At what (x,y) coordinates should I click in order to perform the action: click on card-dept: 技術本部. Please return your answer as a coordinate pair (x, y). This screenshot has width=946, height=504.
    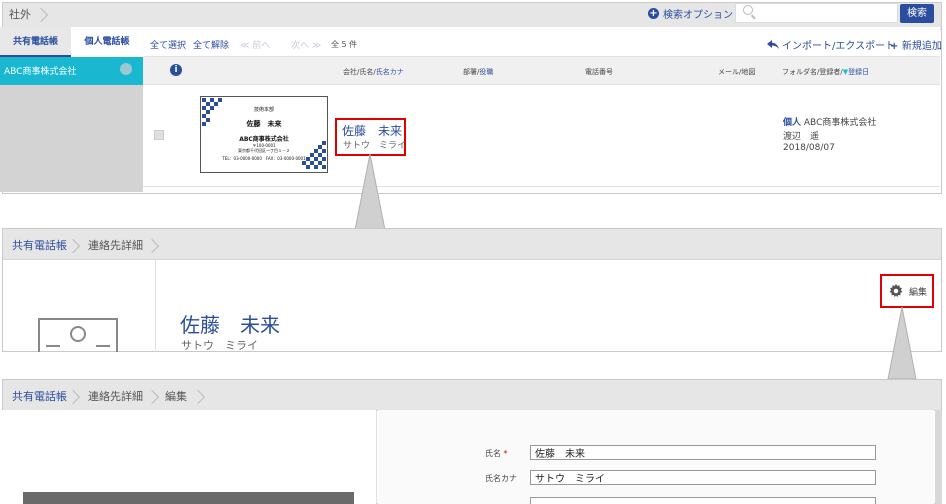
    Looking at the image, I should click on (263, 110).